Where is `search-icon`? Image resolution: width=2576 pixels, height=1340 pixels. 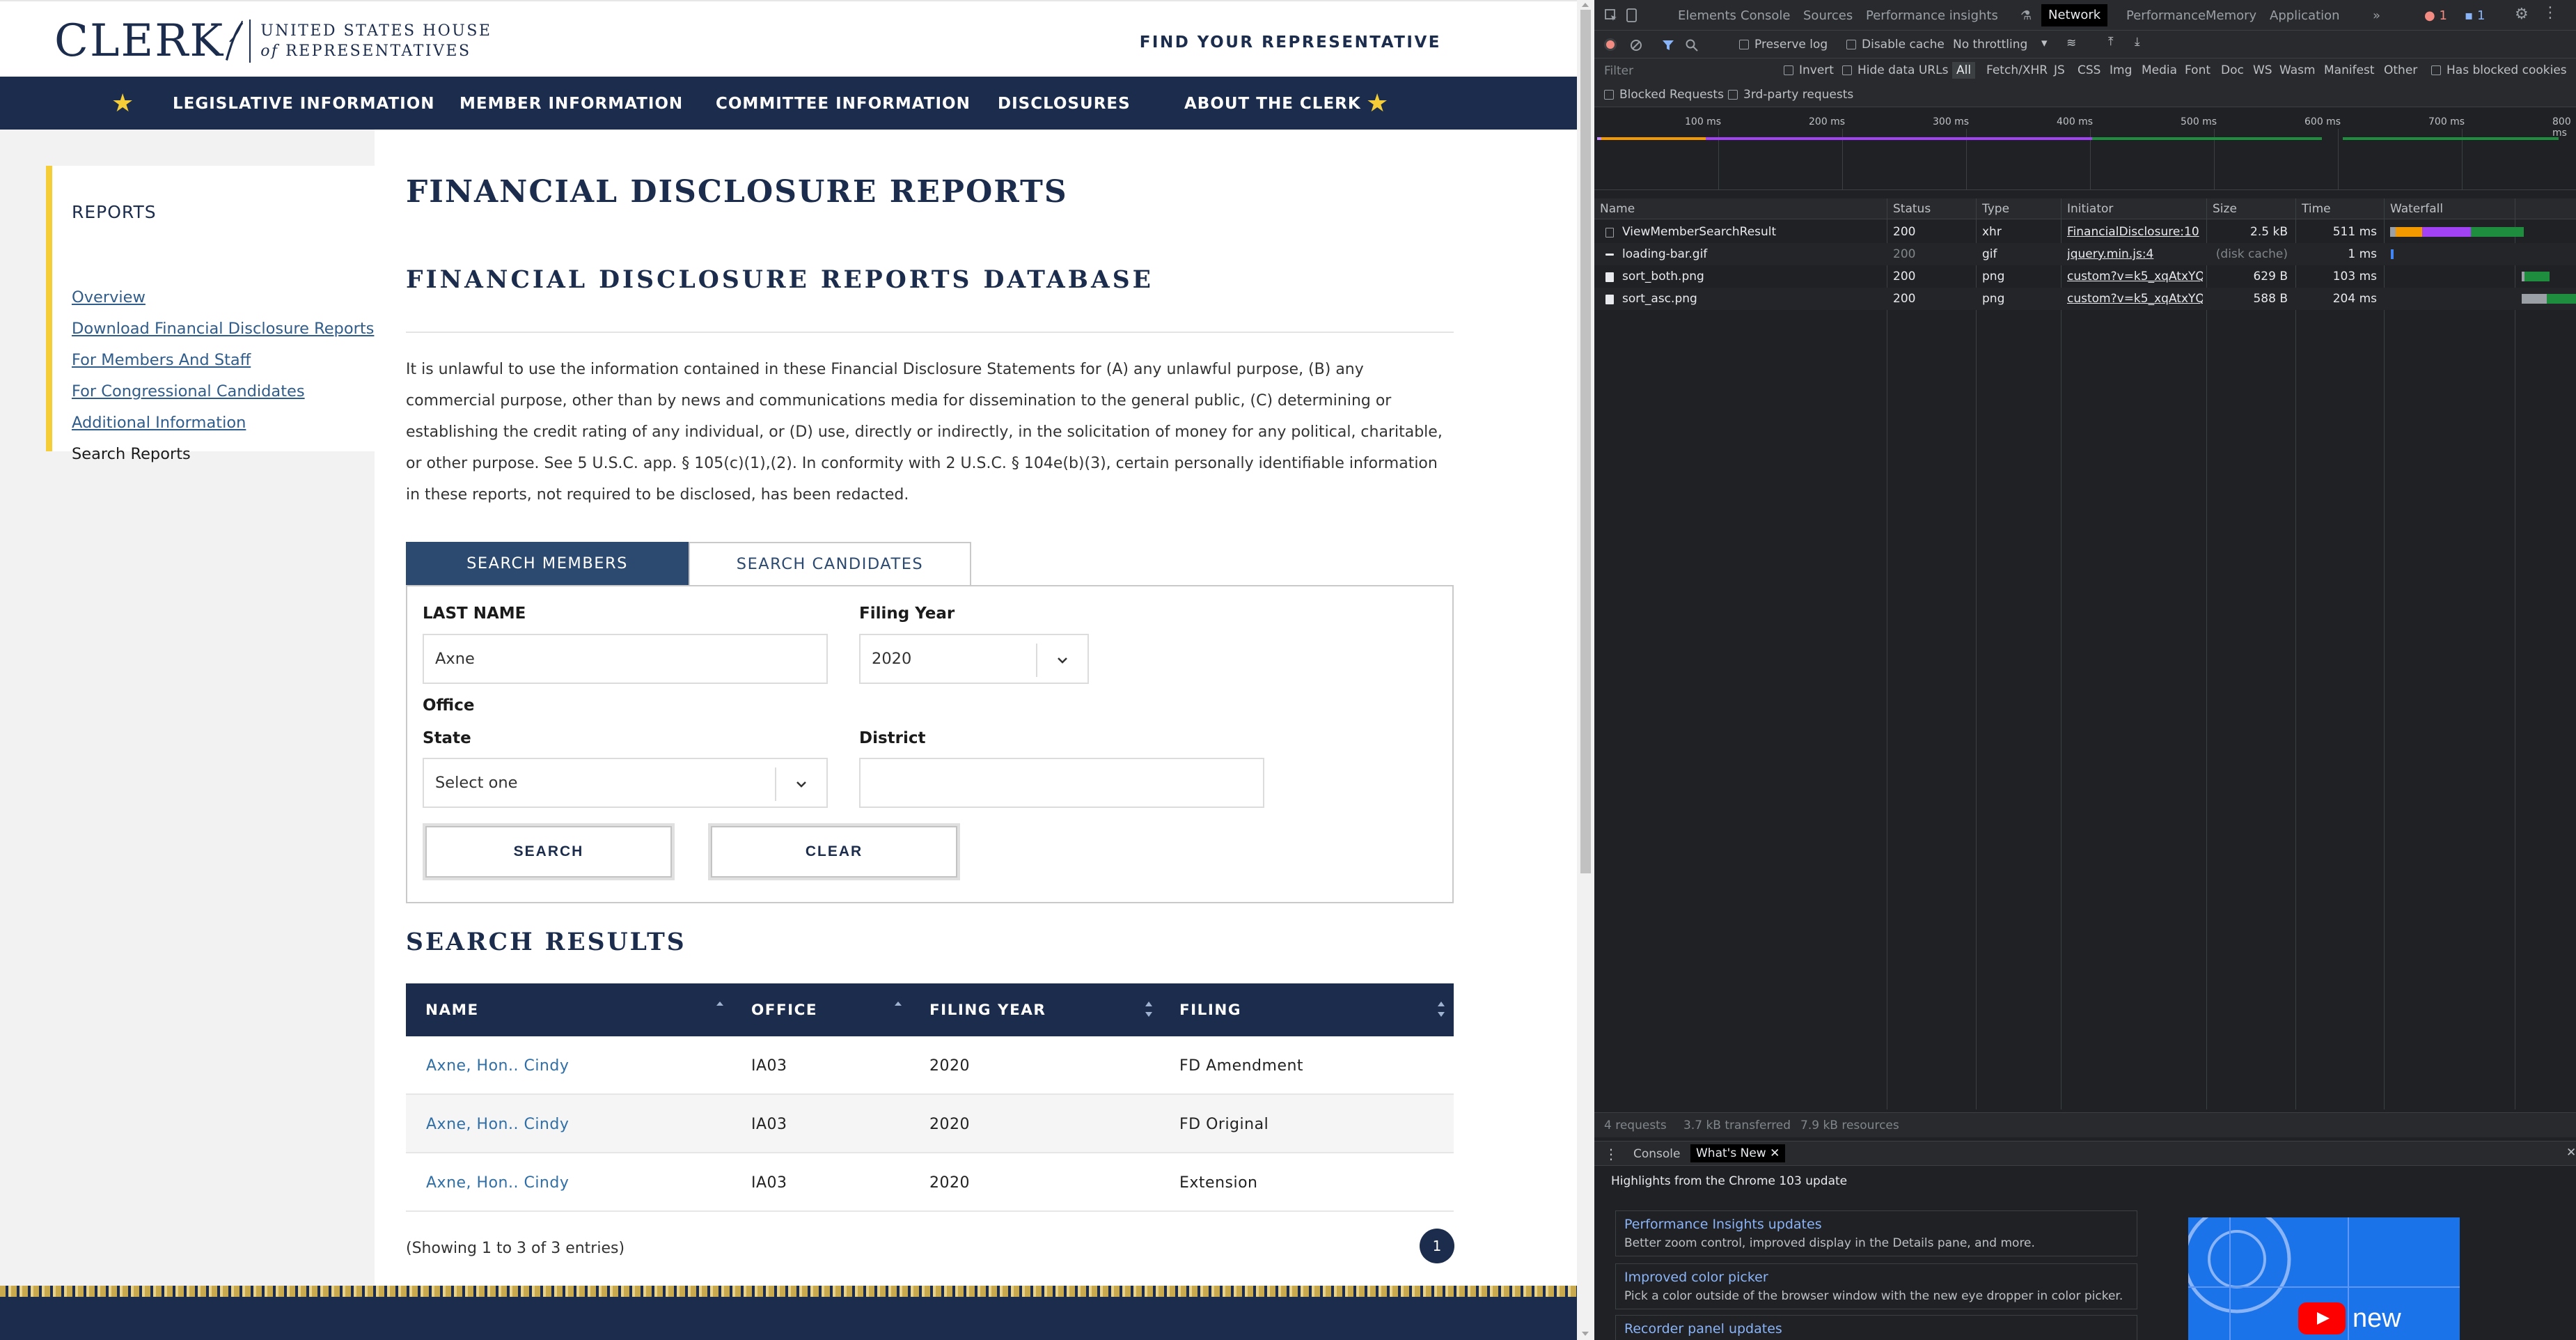
search-icon is located at coordinates (1692, 45).